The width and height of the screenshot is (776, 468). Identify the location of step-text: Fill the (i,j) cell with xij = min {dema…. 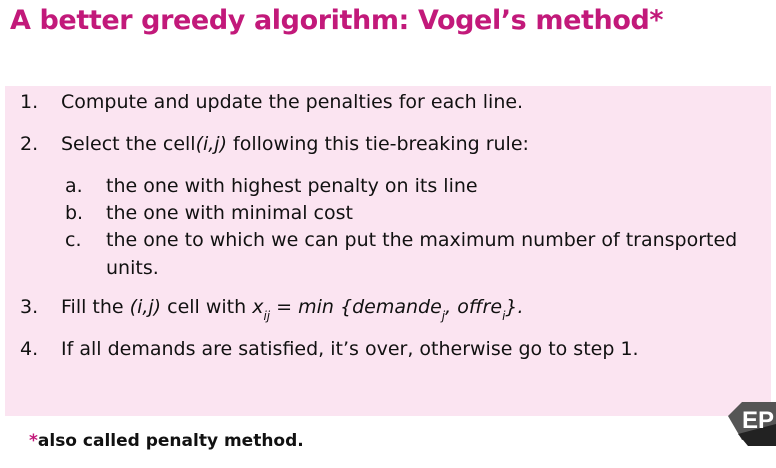
(292, 309).